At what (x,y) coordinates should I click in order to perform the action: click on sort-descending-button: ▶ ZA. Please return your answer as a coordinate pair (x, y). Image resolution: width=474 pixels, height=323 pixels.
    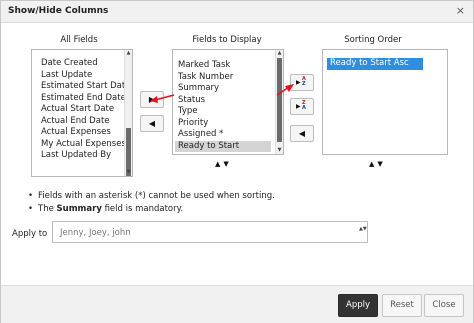
    Looking at the image, I should click on (302, 106).